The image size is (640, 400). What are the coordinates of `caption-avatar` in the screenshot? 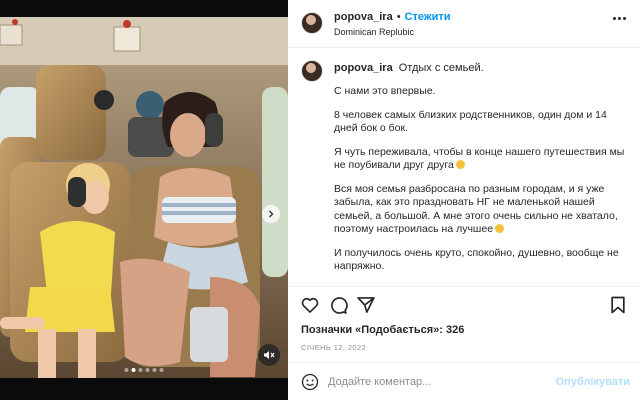 It's located at (312, 71).